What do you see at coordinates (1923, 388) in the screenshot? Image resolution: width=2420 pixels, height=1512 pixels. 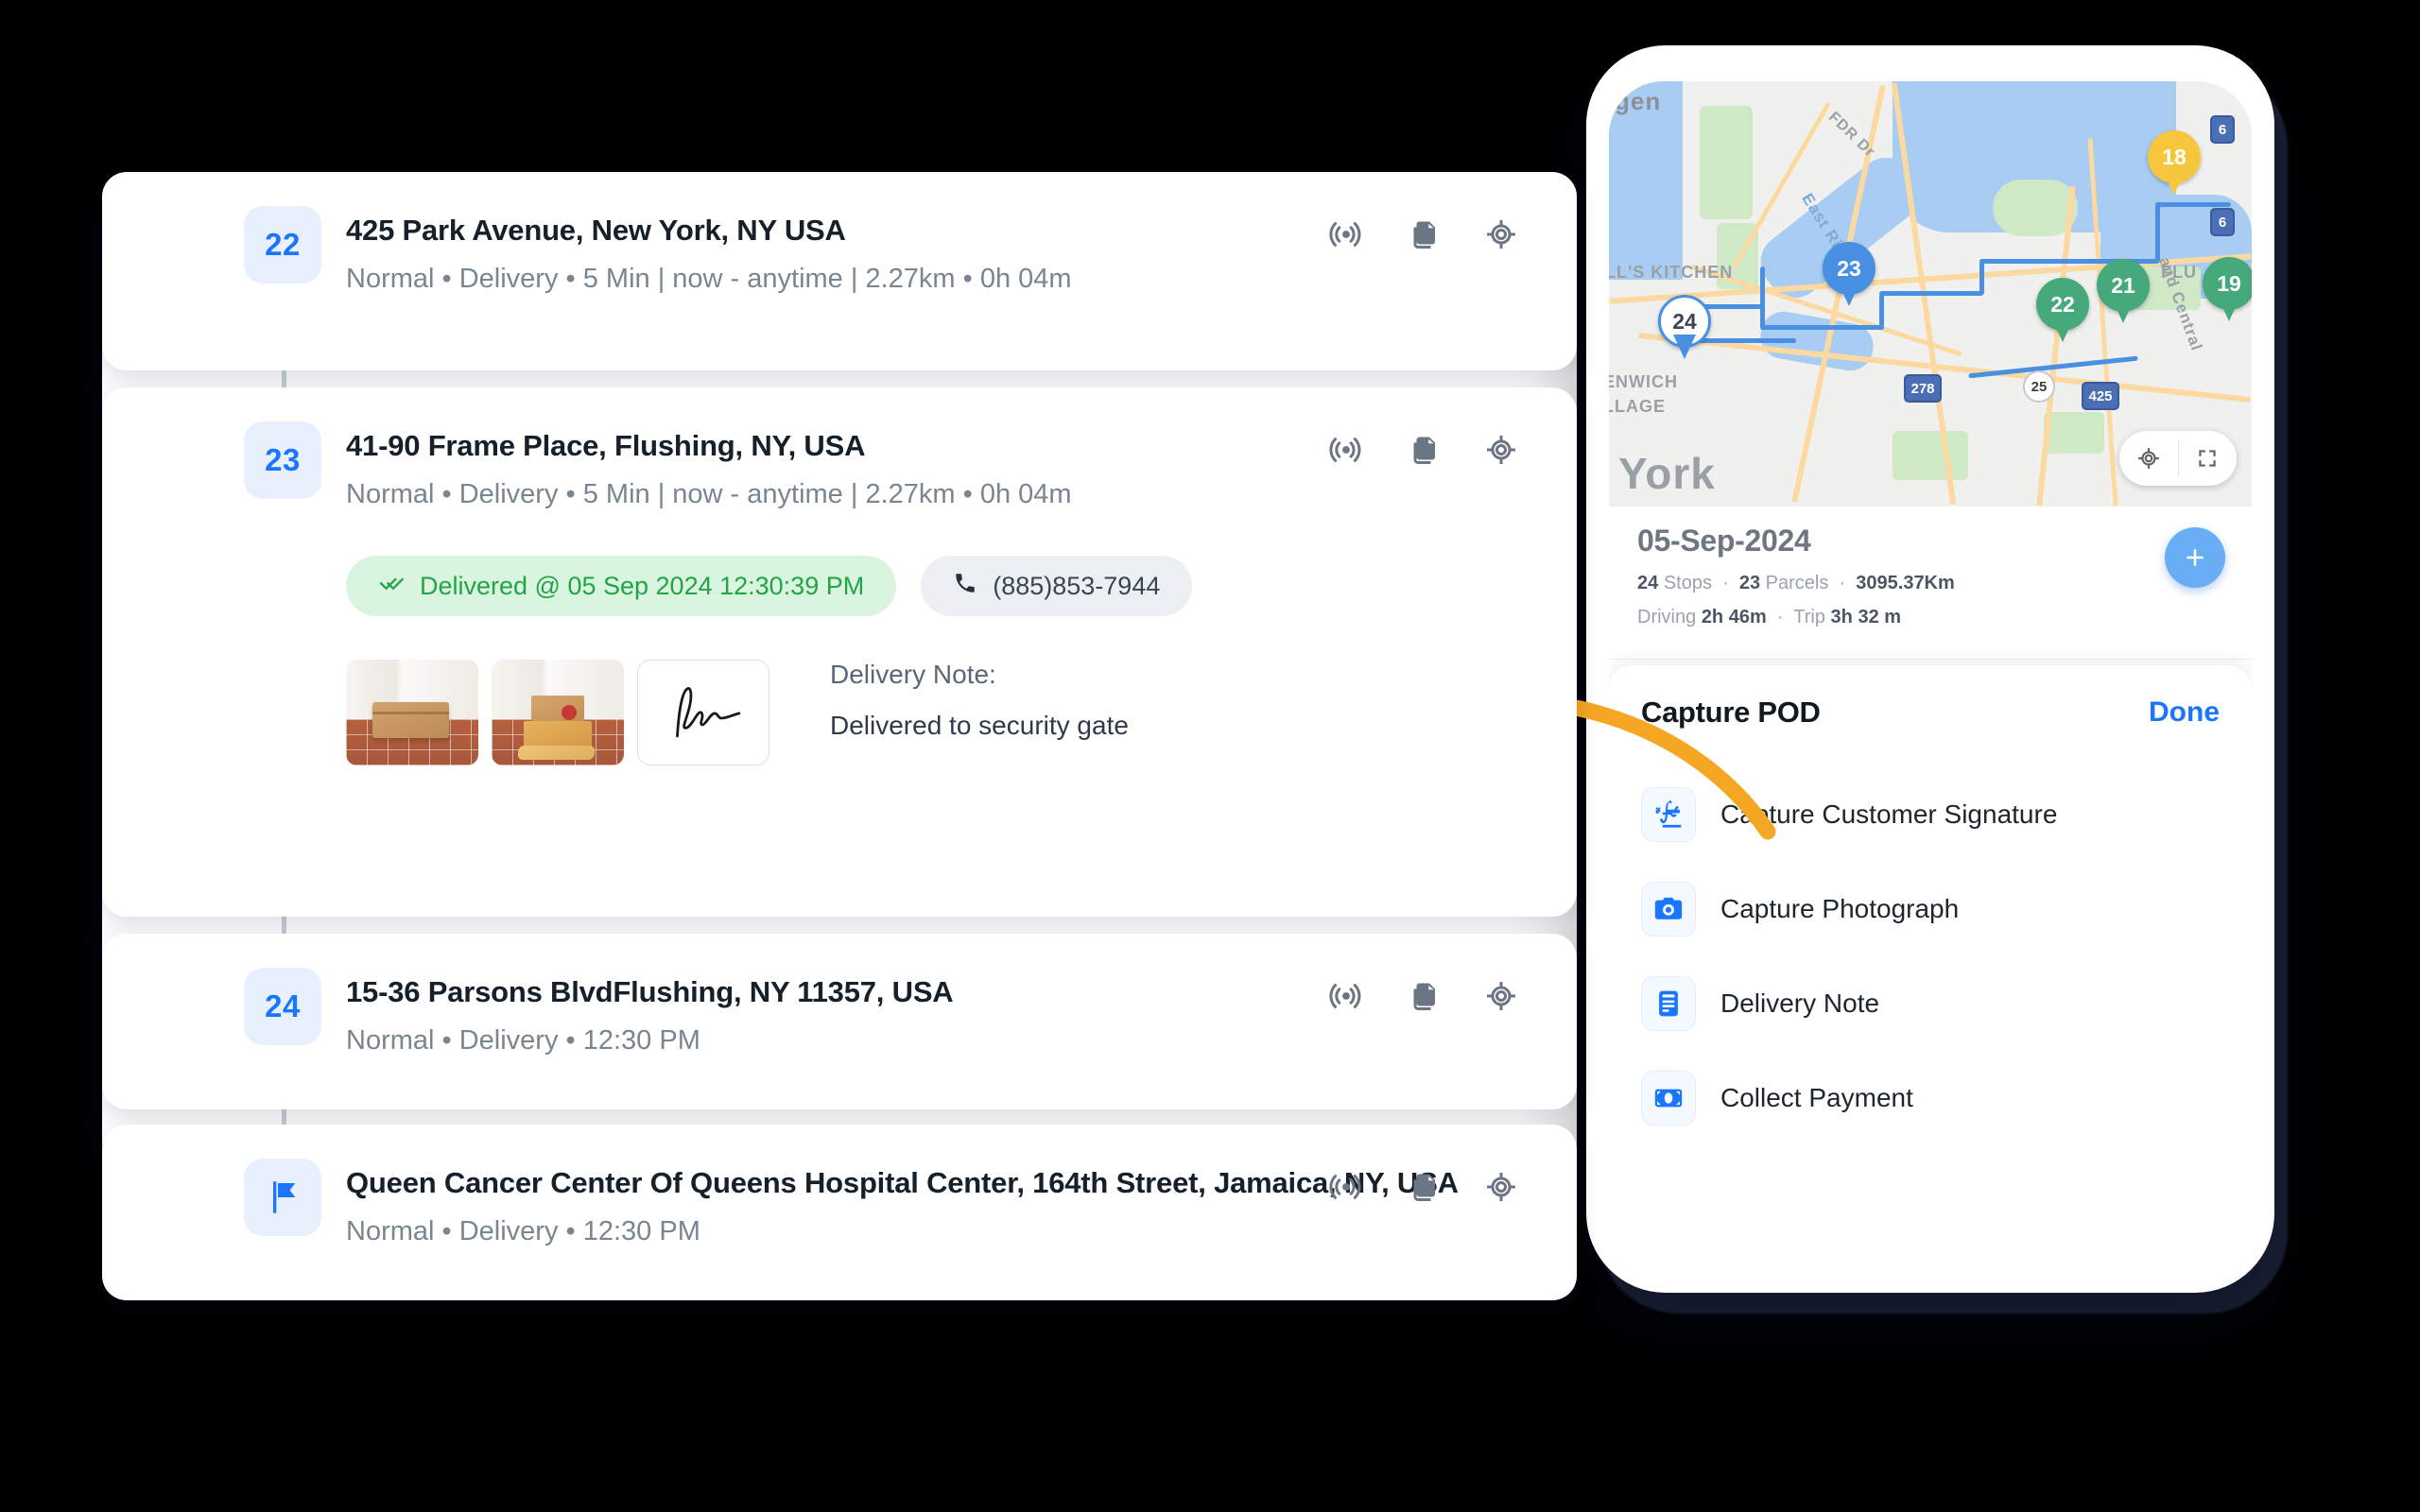 I see `highway-shield: 278` at bounding box center [1923, 388].